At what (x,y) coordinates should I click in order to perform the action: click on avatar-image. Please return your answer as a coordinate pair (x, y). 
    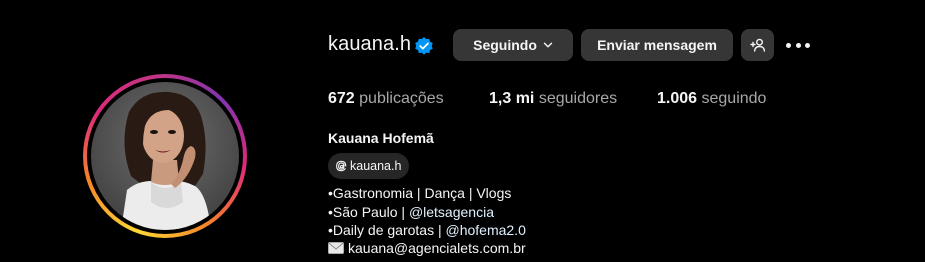
    Looking at the image, I should click on (165, 156).